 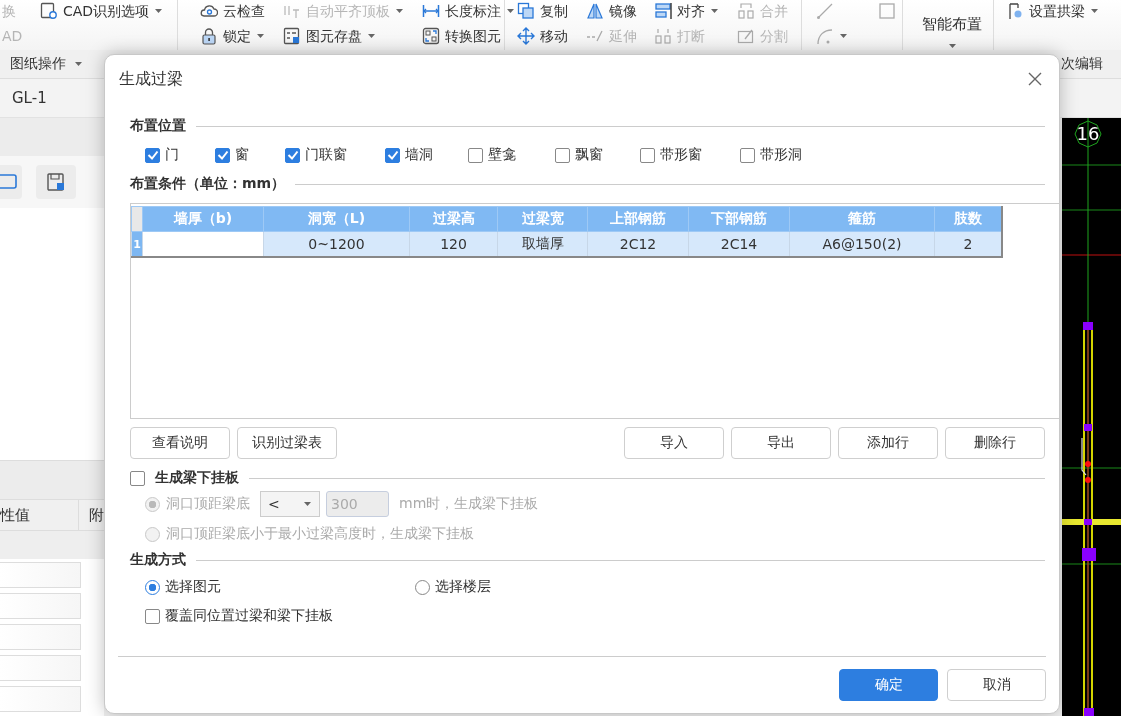 What do you see at coordinates (208, 184) in the screenshot?
I see `section-title: 布置条件（单位：mm）` at bounding box center [208, 184].